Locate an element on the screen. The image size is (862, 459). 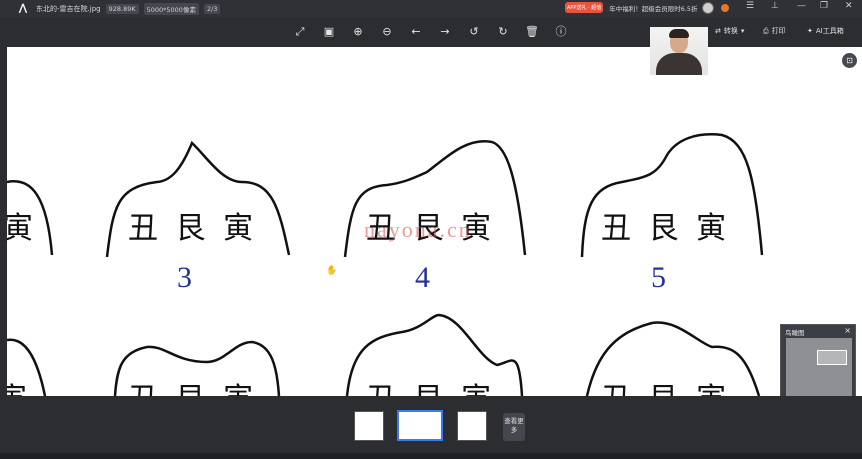
app-logo-icon: ⋀ is located at coordinates (23, 8).